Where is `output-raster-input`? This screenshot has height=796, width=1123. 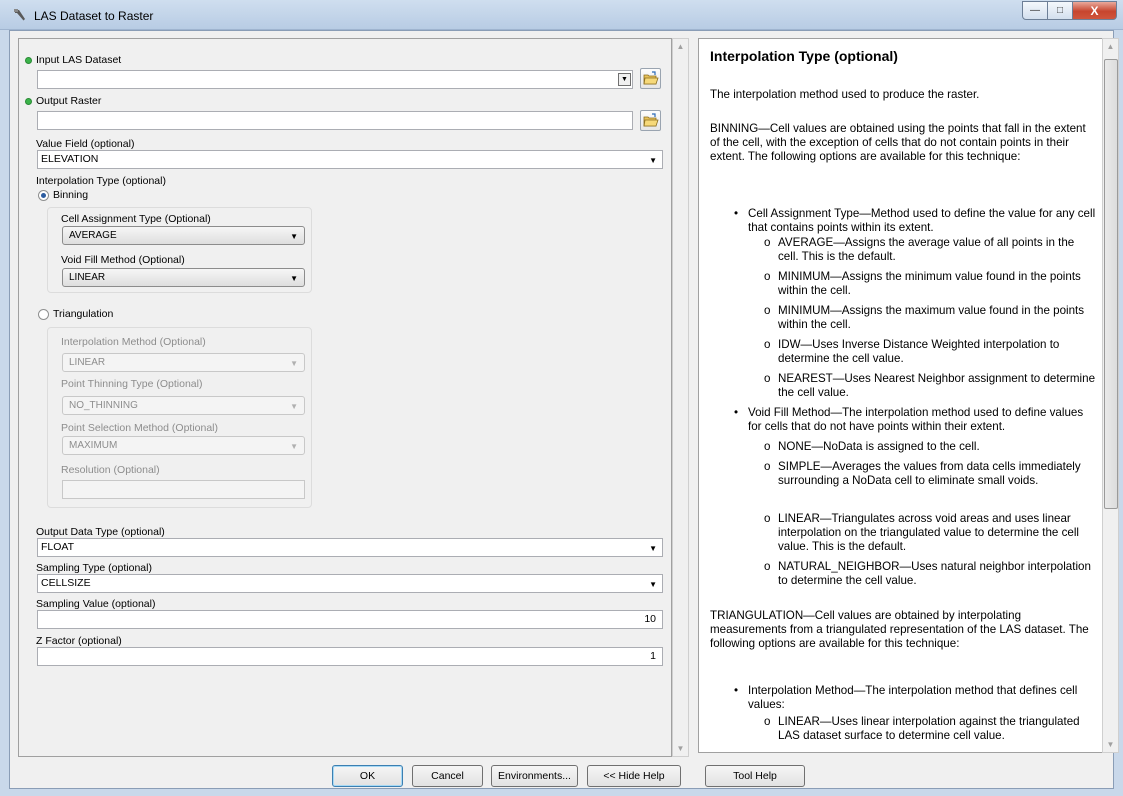
output-raster-input is located at coordinates (335, 120).